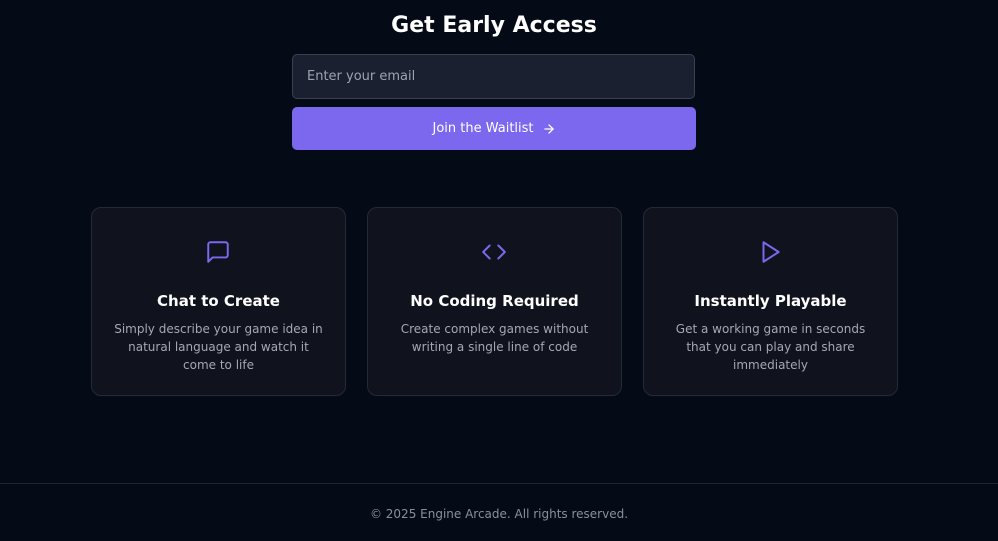 This screenshot has width=998, height=541. Describe the element at coordinates (494, 25) in the screenshot. I see `signup-title: Get Early Access` at that location.